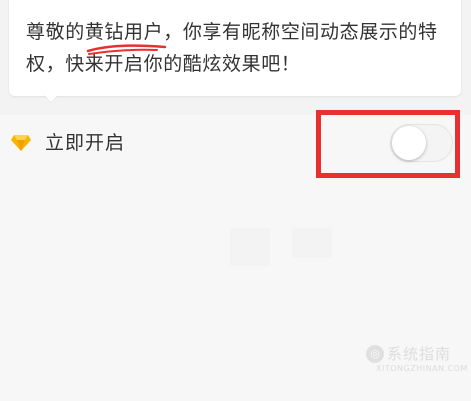 Image resolution: width=471 pixels, height=401 pixels. I want to click on red-highlight-box-annotation, so click(388, 144).